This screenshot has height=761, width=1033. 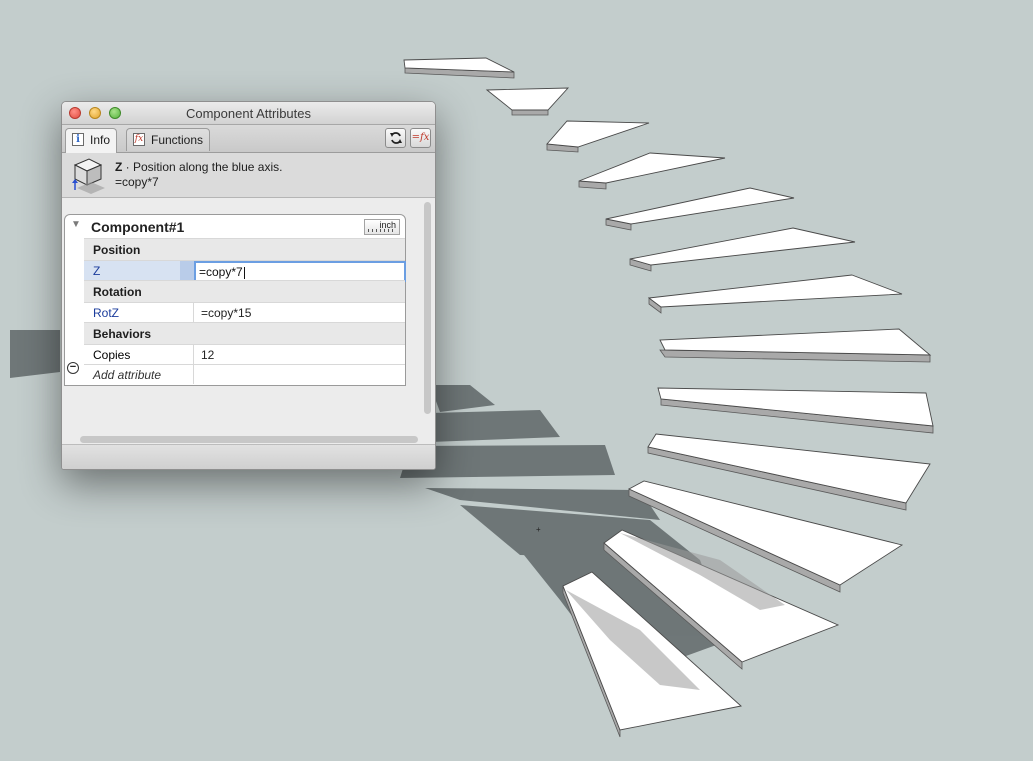 I want to click on info-icon: i, so click(x=78, y=139).